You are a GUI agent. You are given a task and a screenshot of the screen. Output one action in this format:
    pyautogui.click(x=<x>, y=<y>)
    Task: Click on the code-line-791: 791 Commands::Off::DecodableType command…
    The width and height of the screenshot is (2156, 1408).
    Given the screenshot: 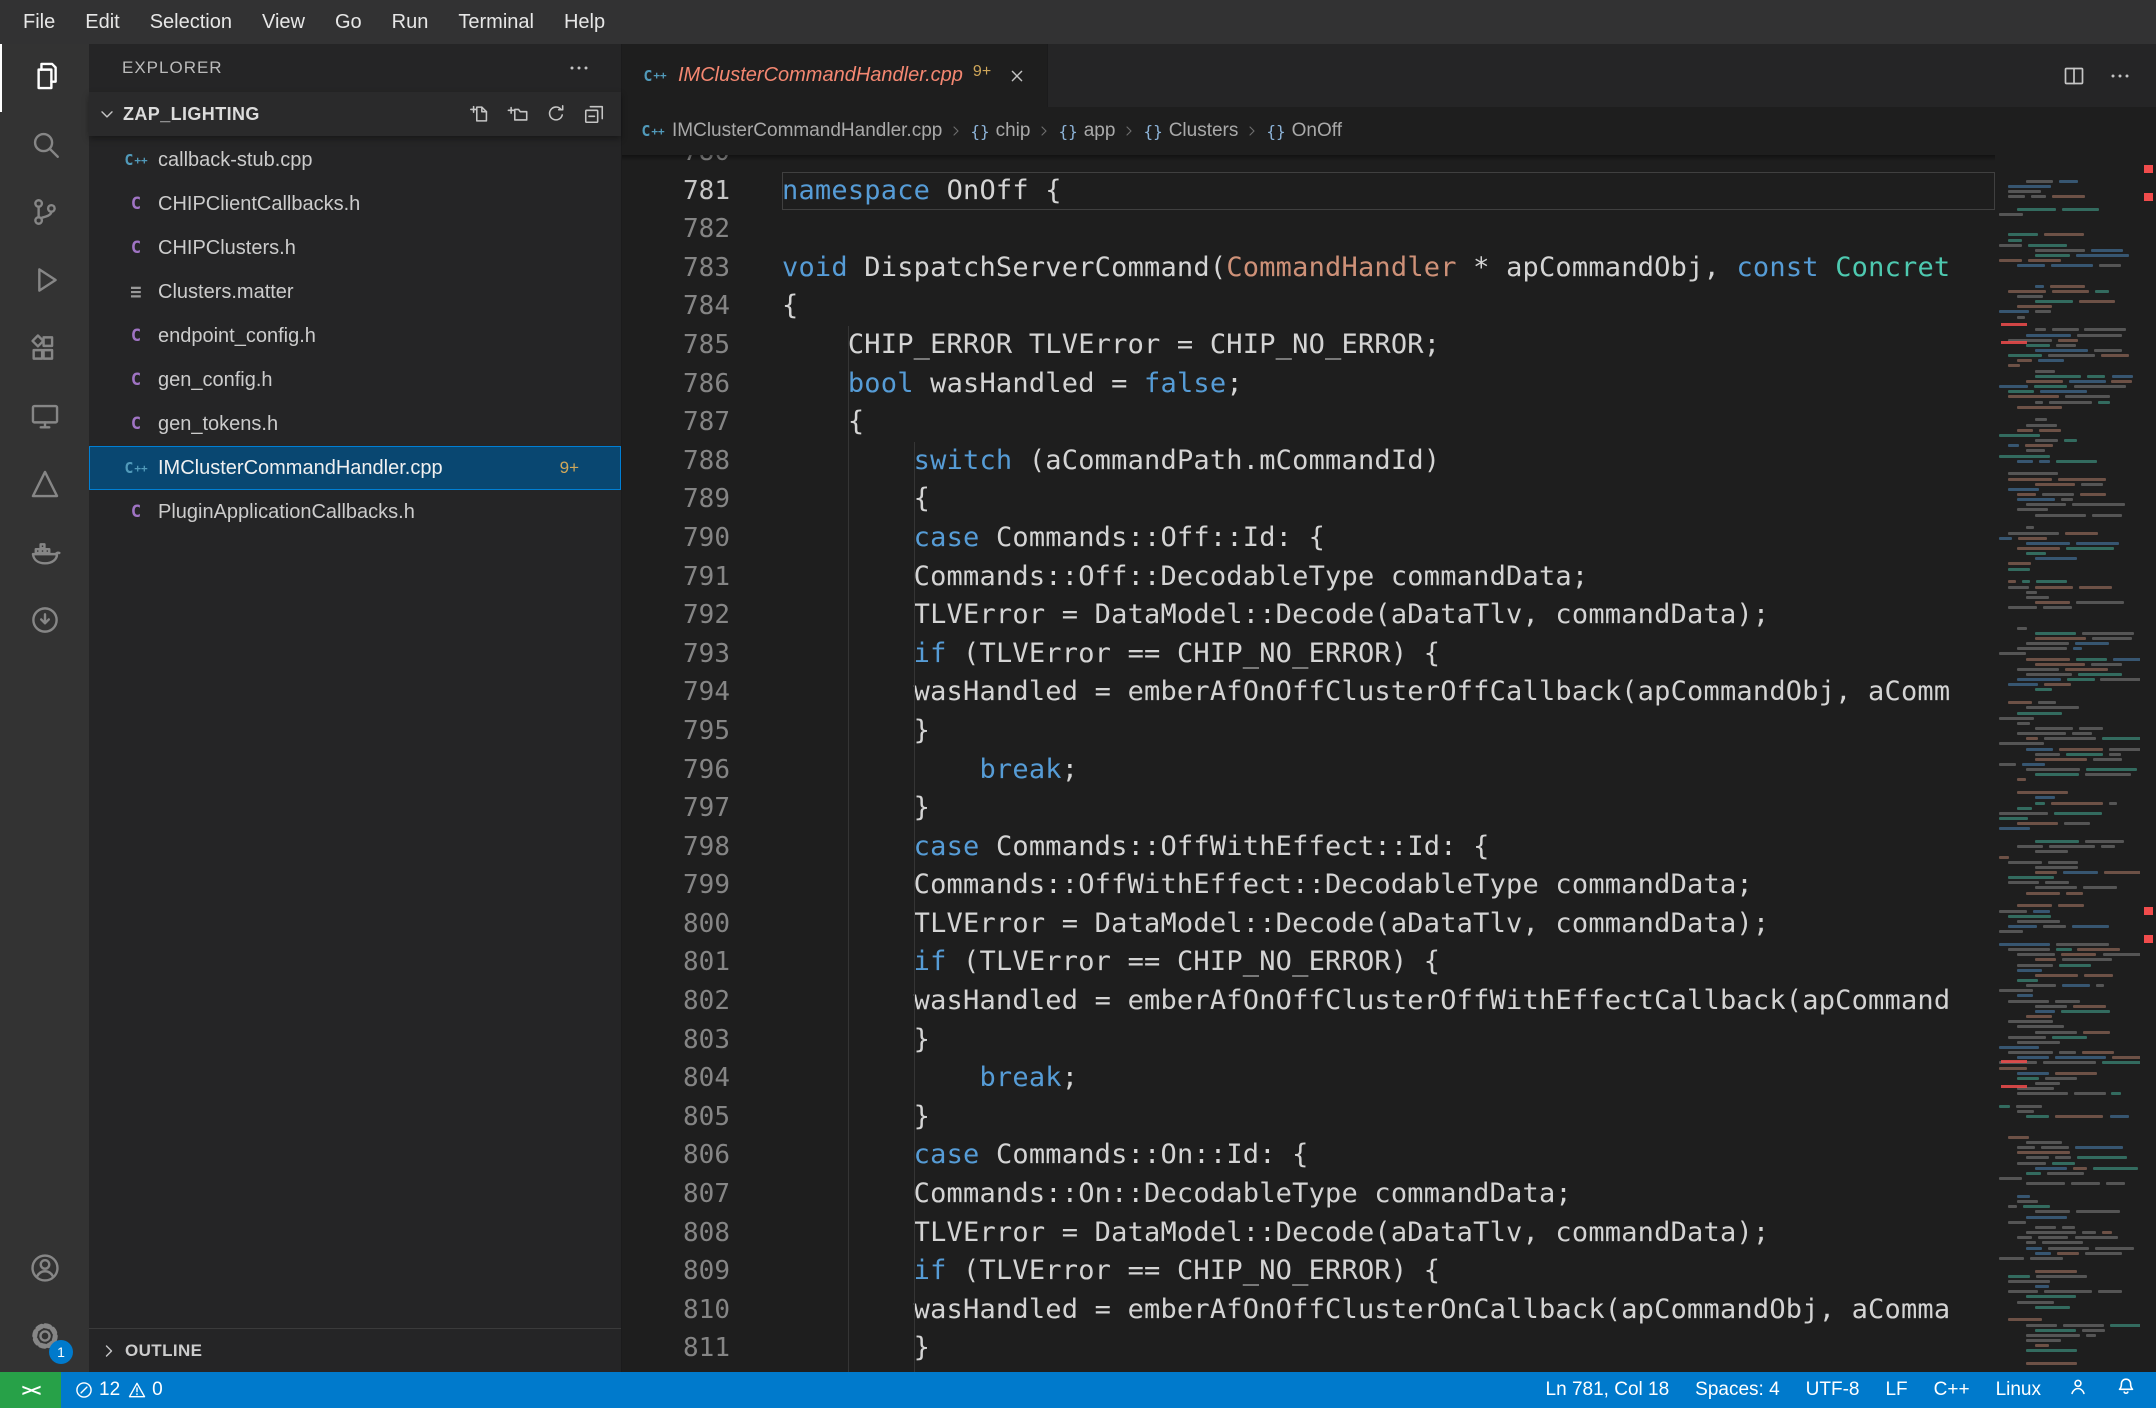 What is the action you would take?
    pyautogui.click(x=1308, y=577)
    